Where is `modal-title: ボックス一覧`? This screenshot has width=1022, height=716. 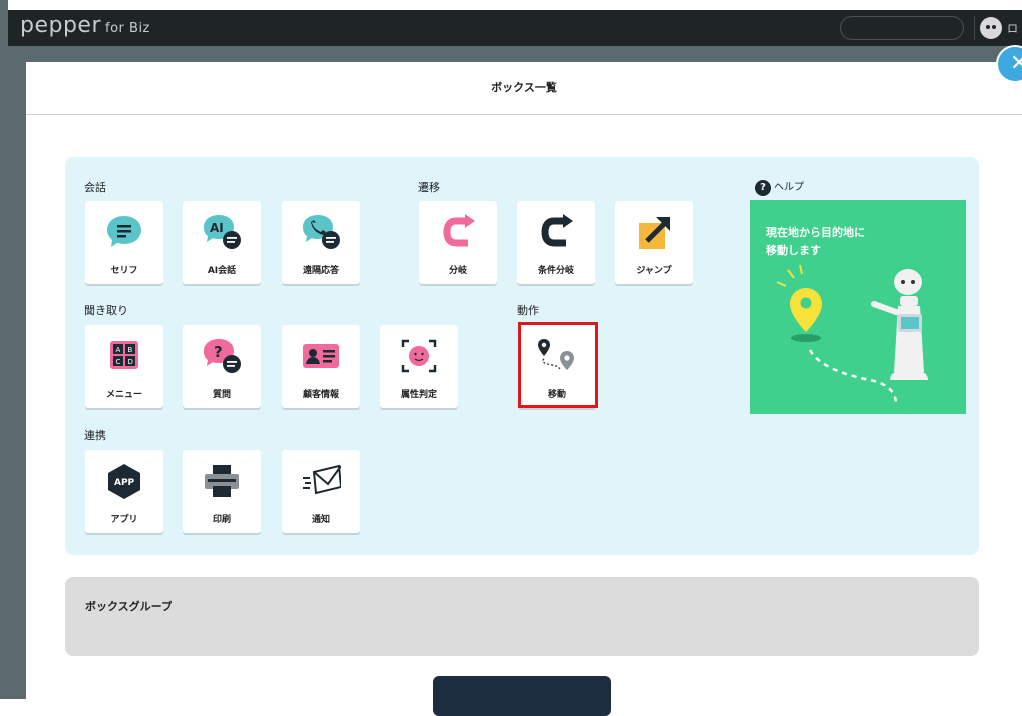
modal-title: ボックス一覧 is located at coordinates (524, 87).